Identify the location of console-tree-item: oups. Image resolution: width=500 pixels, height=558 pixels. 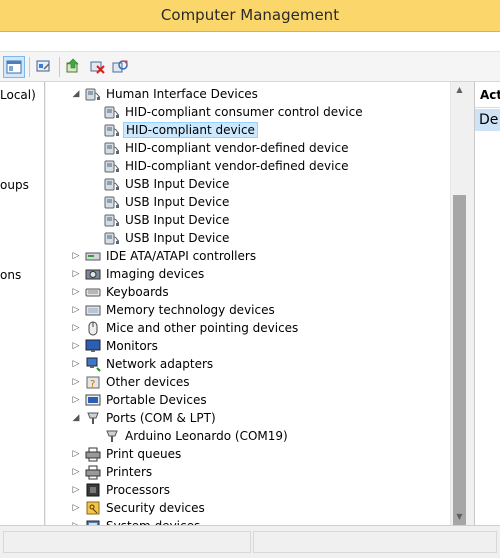
(14, 185).